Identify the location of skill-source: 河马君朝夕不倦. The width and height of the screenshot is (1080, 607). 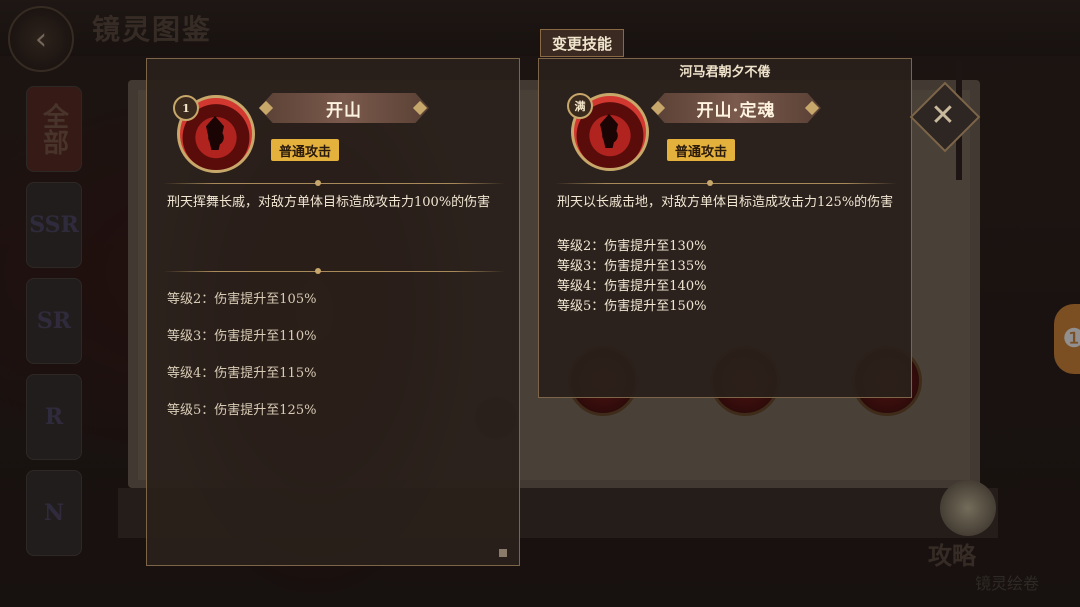
(725, 72).